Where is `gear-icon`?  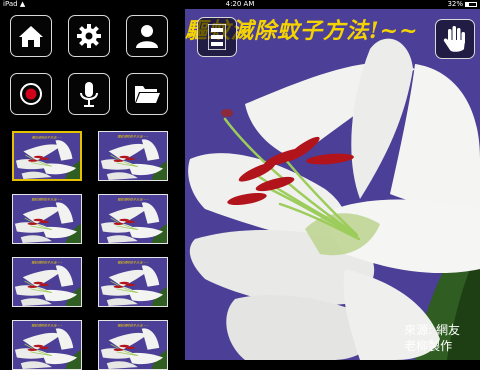 gear-icon is located at coordinates (89, 36).